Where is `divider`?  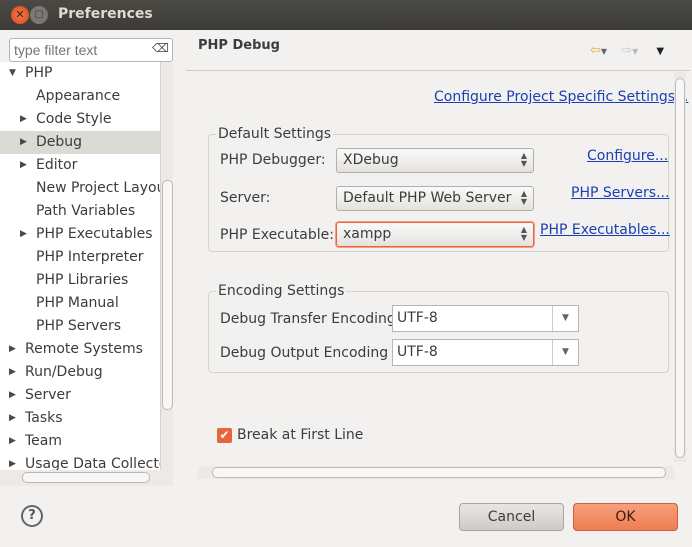 divider is located at coordinates (438, 70).